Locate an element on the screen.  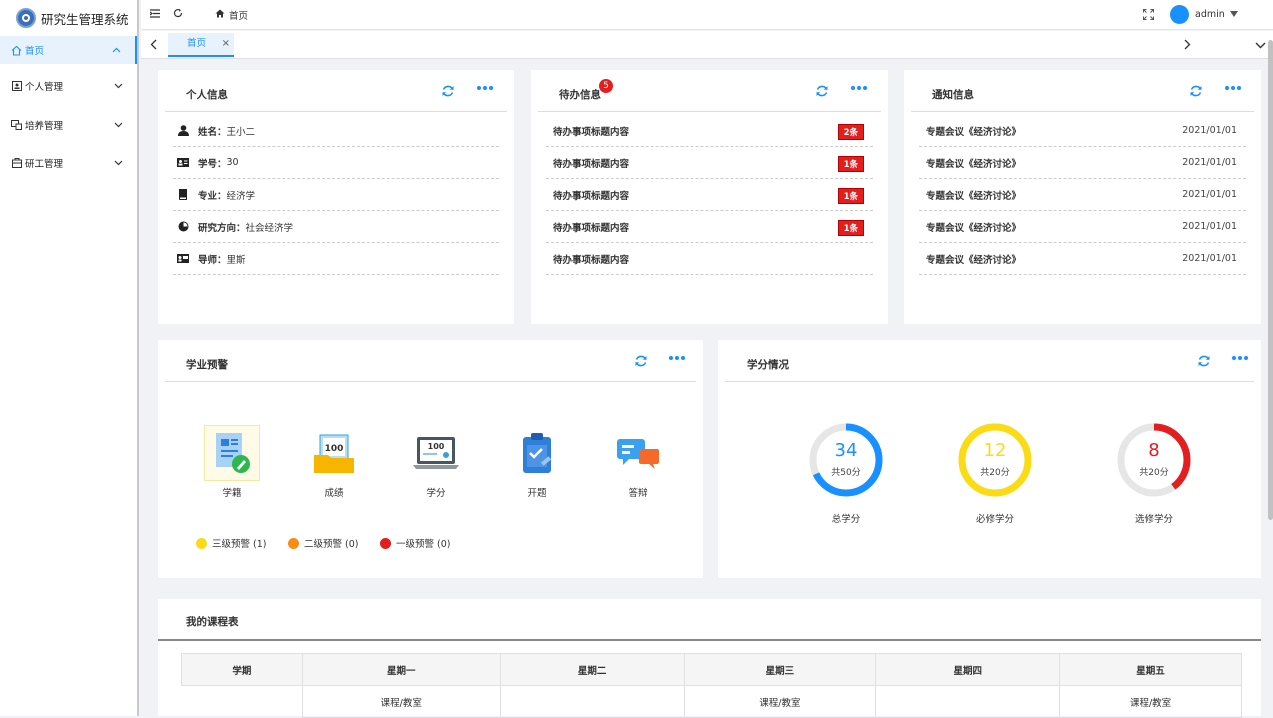
info-row: 专业： 经济学 is located at coordinates (336, 195).